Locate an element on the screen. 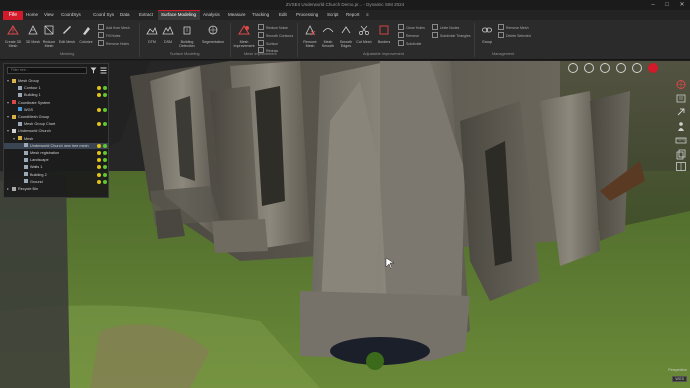 The width and height of the screenshot is (690, 388). tab-home: Home is located at coordinates (32, 14).